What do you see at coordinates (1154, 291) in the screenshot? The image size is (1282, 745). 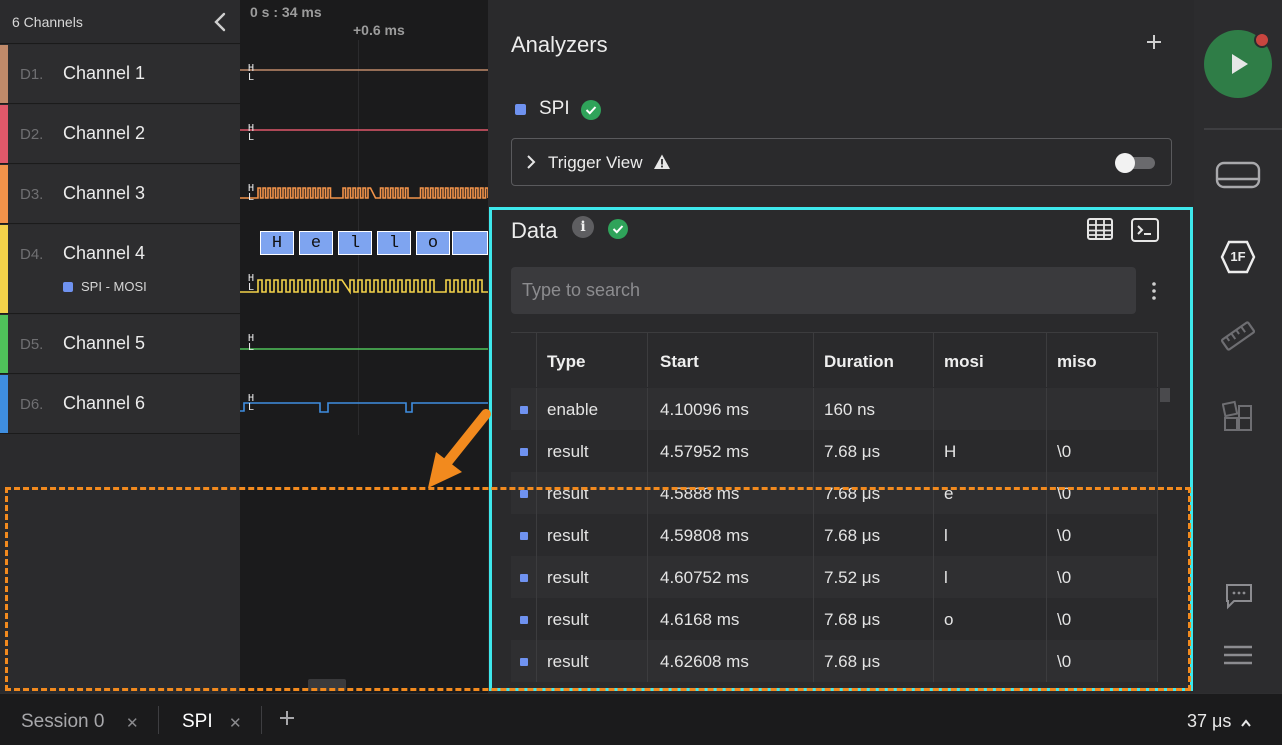 I see `more-options-icon` at bounding box center [1154, 291].